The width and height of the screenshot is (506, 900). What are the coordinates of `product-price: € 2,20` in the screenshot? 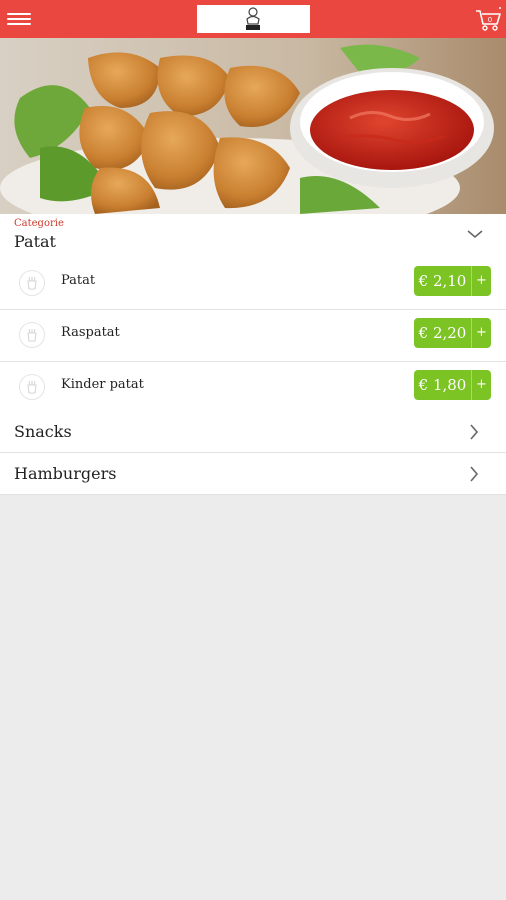 It's located at (442, 333).